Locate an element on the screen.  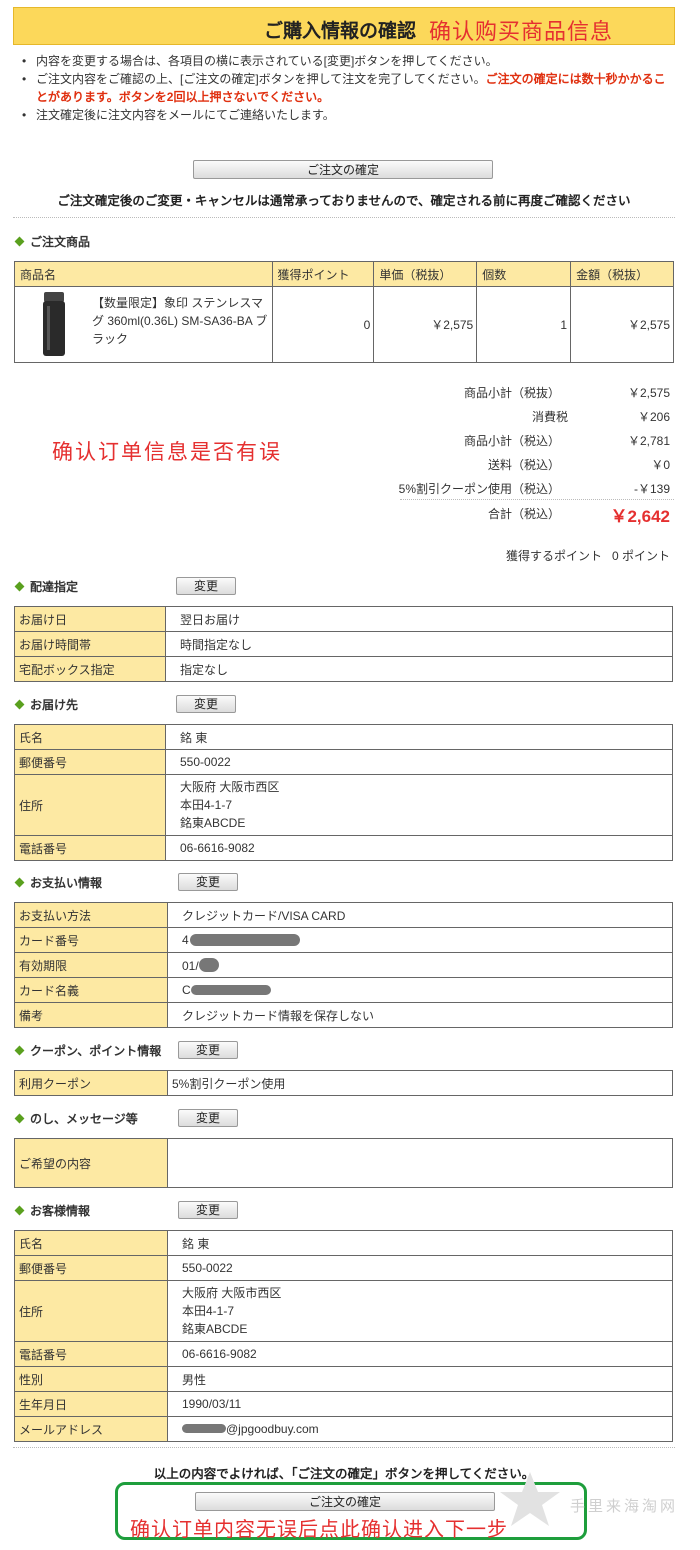
section-title-customer: お客様情報 is located at coordinates (52, 1210).